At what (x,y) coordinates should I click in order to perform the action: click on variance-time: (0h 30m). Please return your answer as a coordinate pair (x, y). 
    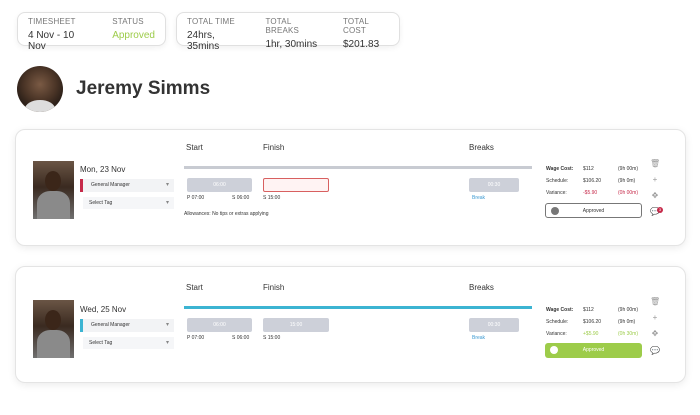
    Looking at the image, I should click on (628, 334).